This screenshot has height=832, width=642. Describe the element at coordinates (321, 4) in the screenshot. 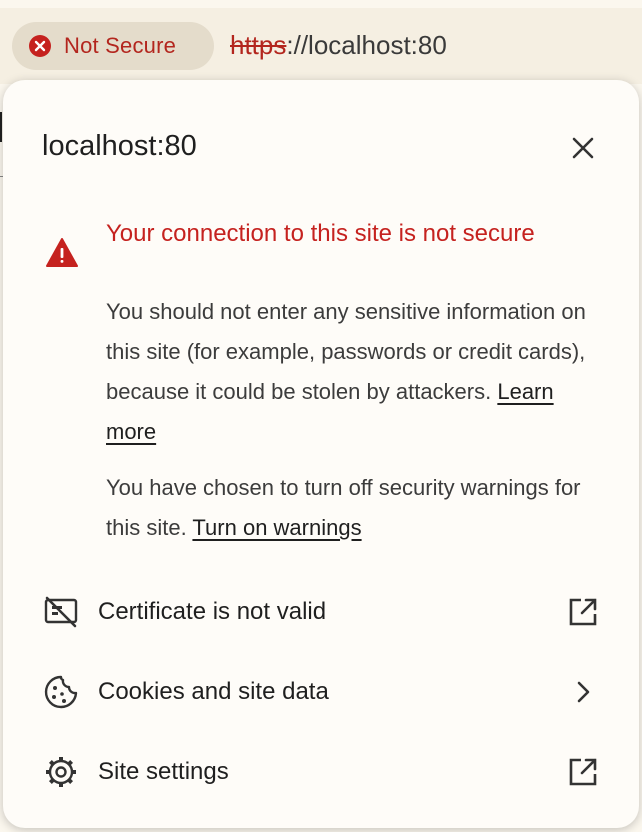

I see `browser-top-strip` at that location.